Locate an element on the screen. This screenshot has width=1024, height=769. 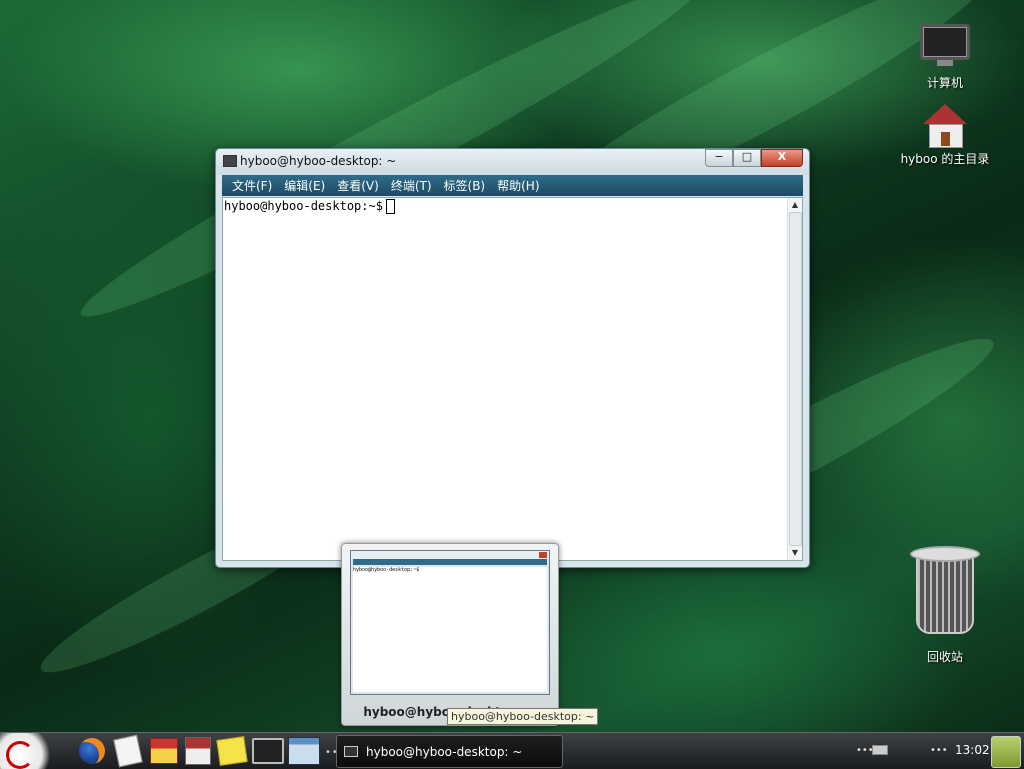
desktop-icon-computer: 计算机 is located at coordinates (945, 57).